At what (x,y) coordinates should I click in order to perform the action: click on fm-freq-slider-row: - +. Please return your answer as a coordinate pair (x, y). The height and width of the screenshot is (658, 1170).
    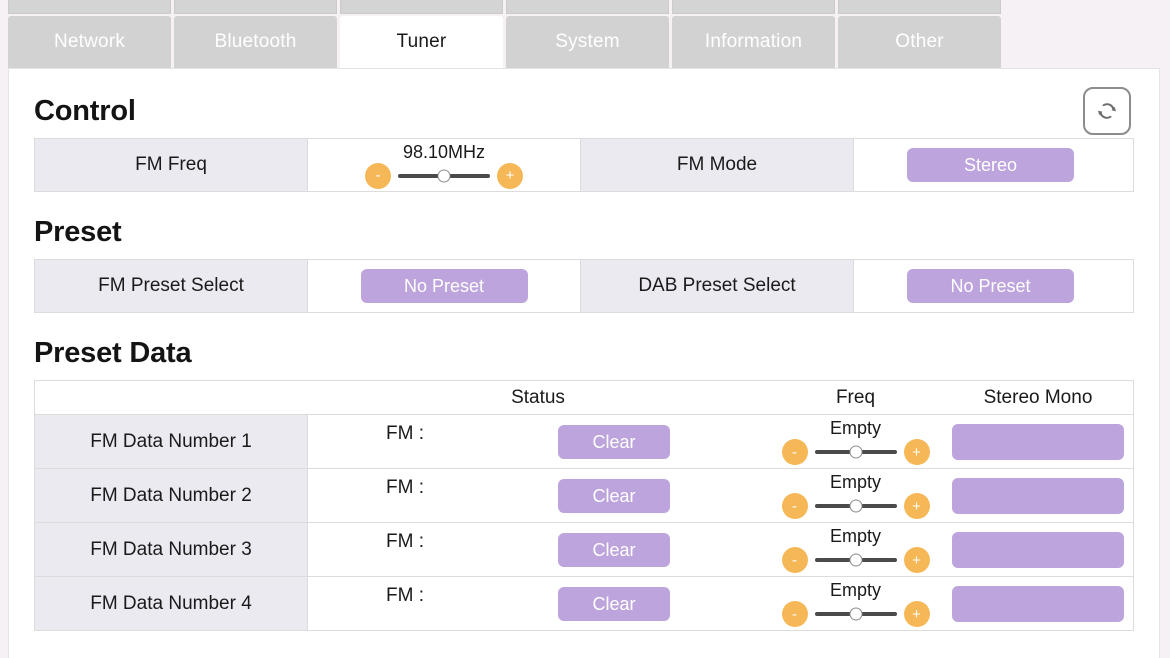
    Looking at the image, I should click on (444, 175).